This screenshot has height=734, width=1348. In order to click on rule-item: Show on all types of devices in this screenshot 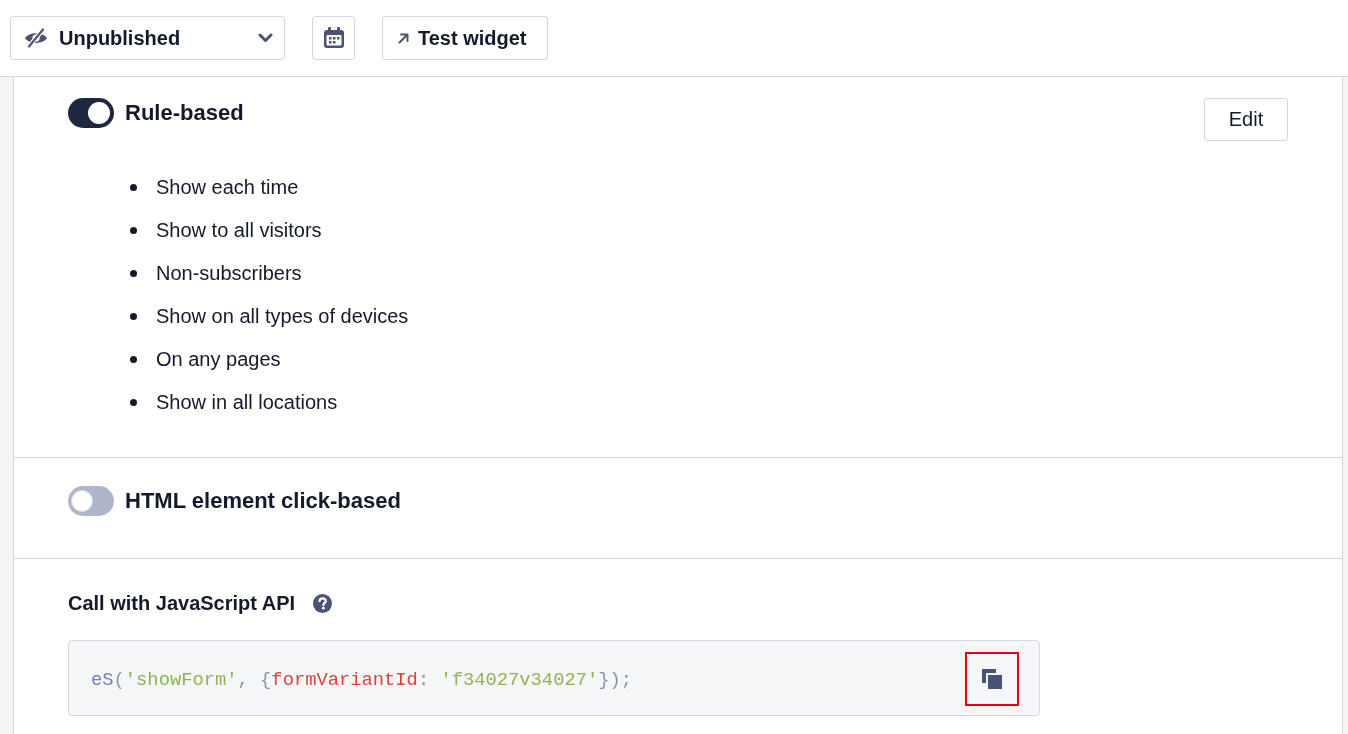, I will do `click(282, 316)`.